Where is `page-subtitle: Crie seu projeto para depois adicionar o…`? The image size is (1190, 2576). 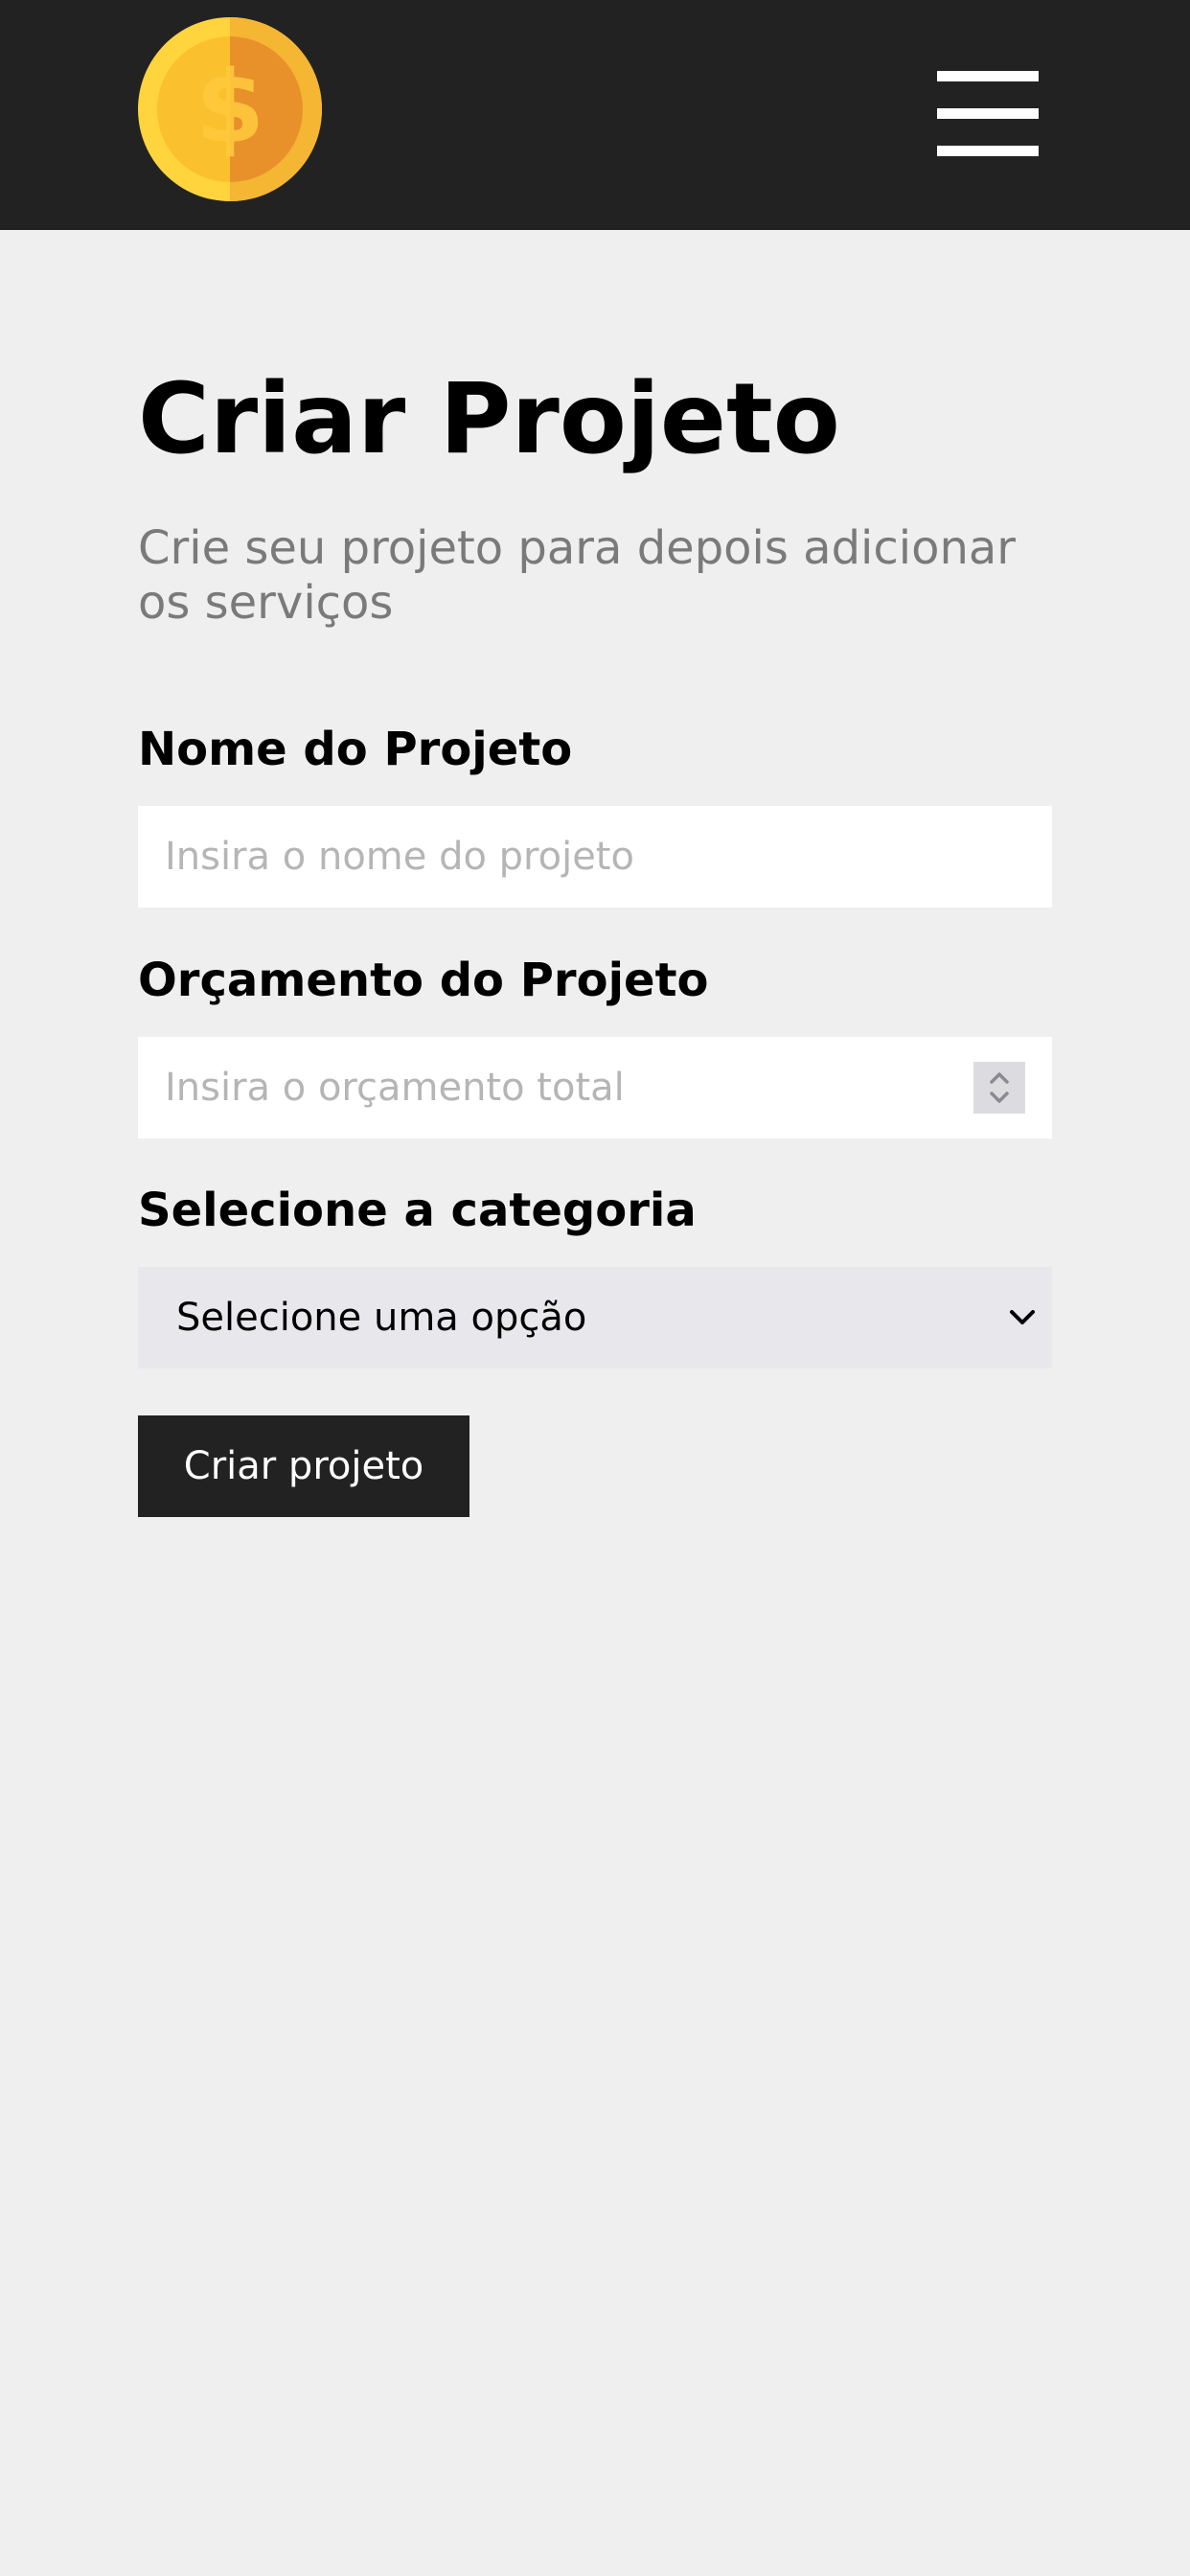
page-subtitle: Crie seu projeto para depois adicionar o… is located at coordinates (577, 575).